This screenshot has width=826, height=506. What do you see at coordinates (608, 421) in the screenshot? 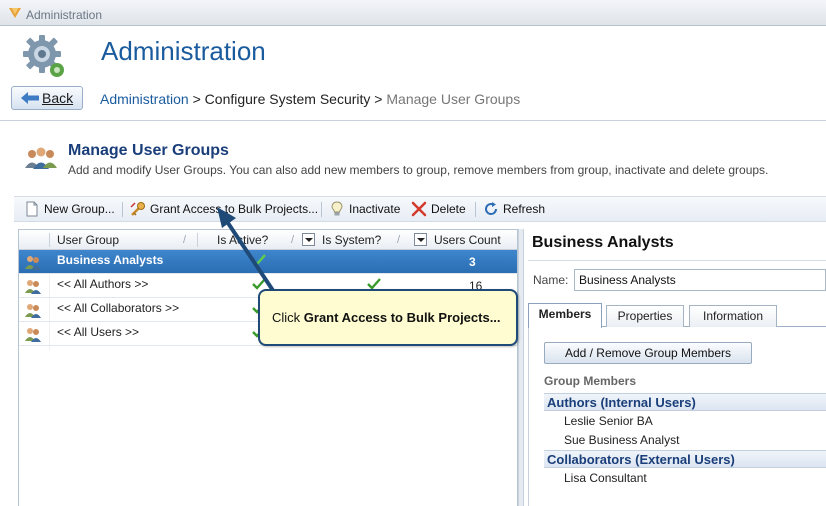
I see `member-item: Leslie Senior BA` at bounding box center [608, 421].